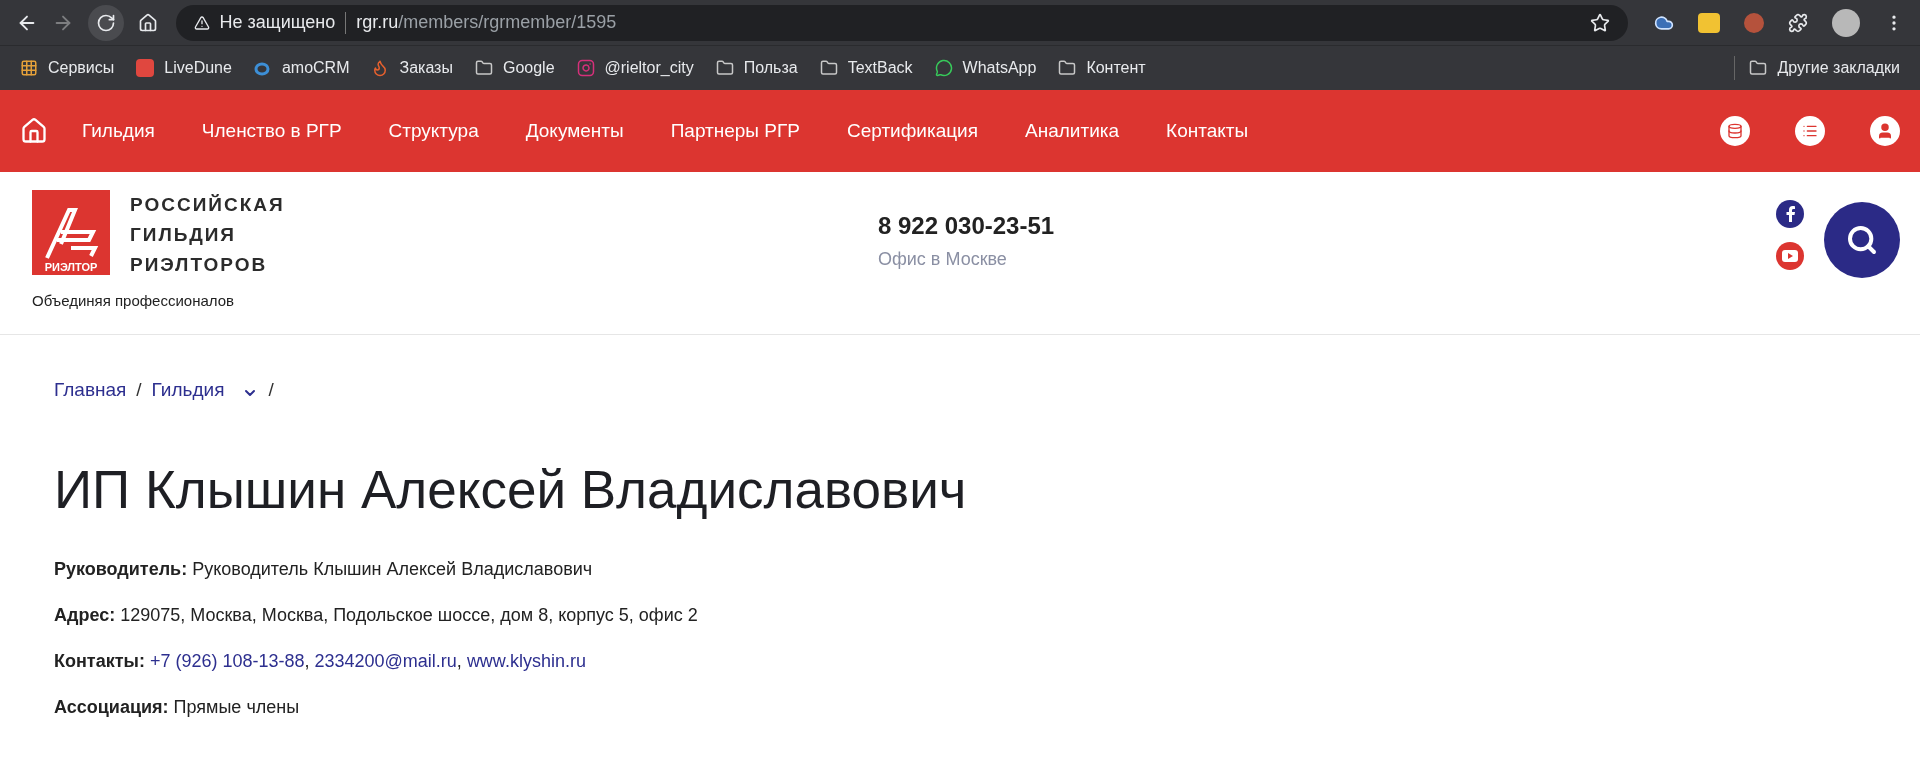 Image resolution: width=1920 pixels, height=767 pixels. Describe the element at coordinates (1072, 131) in the screenshot. I see `nav-link: Аналитика` at that location.